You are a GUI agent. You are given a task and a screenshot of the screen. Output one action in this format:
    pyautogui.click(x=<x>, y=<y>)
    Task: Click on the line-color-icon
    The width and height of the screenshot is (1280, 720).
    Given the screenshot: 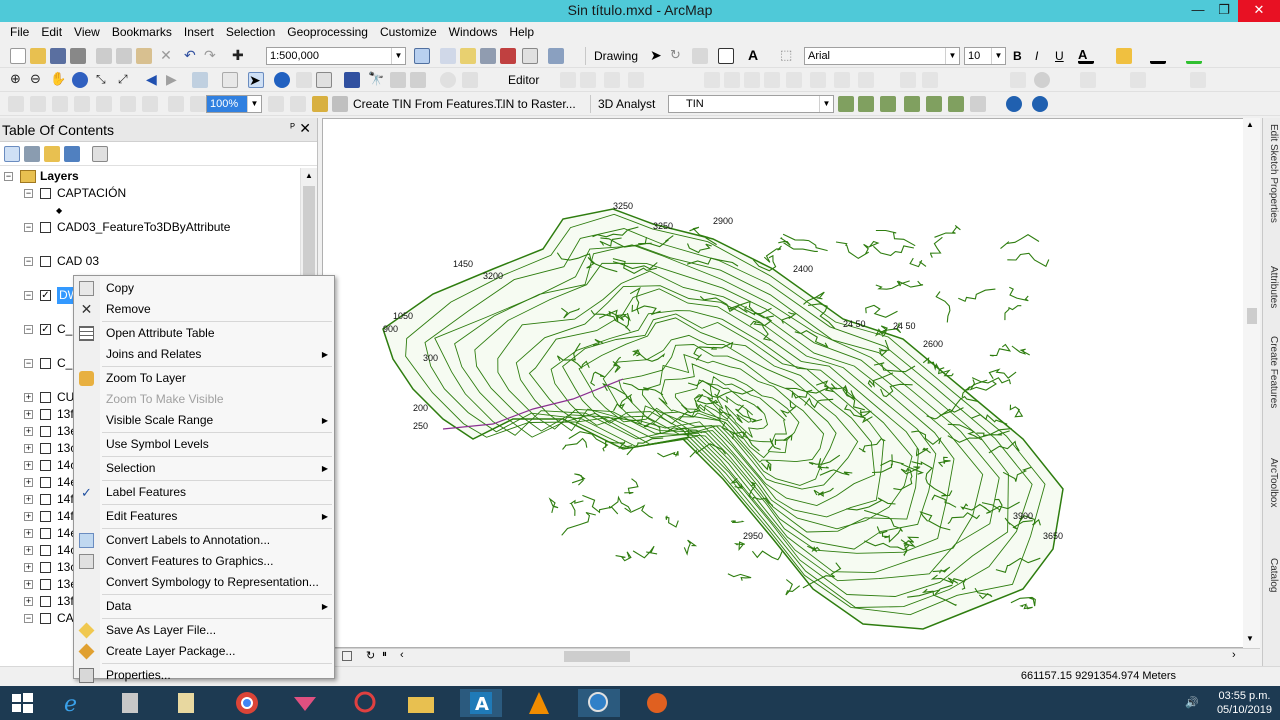 What is the action you would take?
    pyautogui.click(x=1158, y=56)
    